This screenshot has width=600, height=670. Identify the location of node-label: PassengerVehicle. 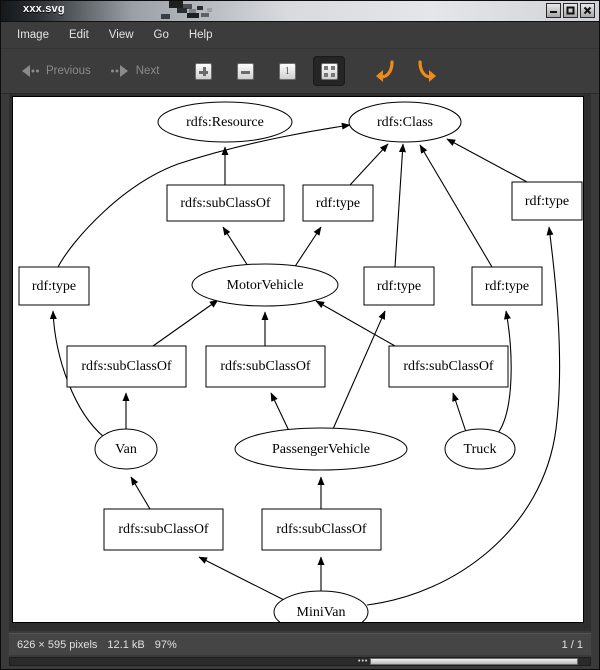
(321, 449).